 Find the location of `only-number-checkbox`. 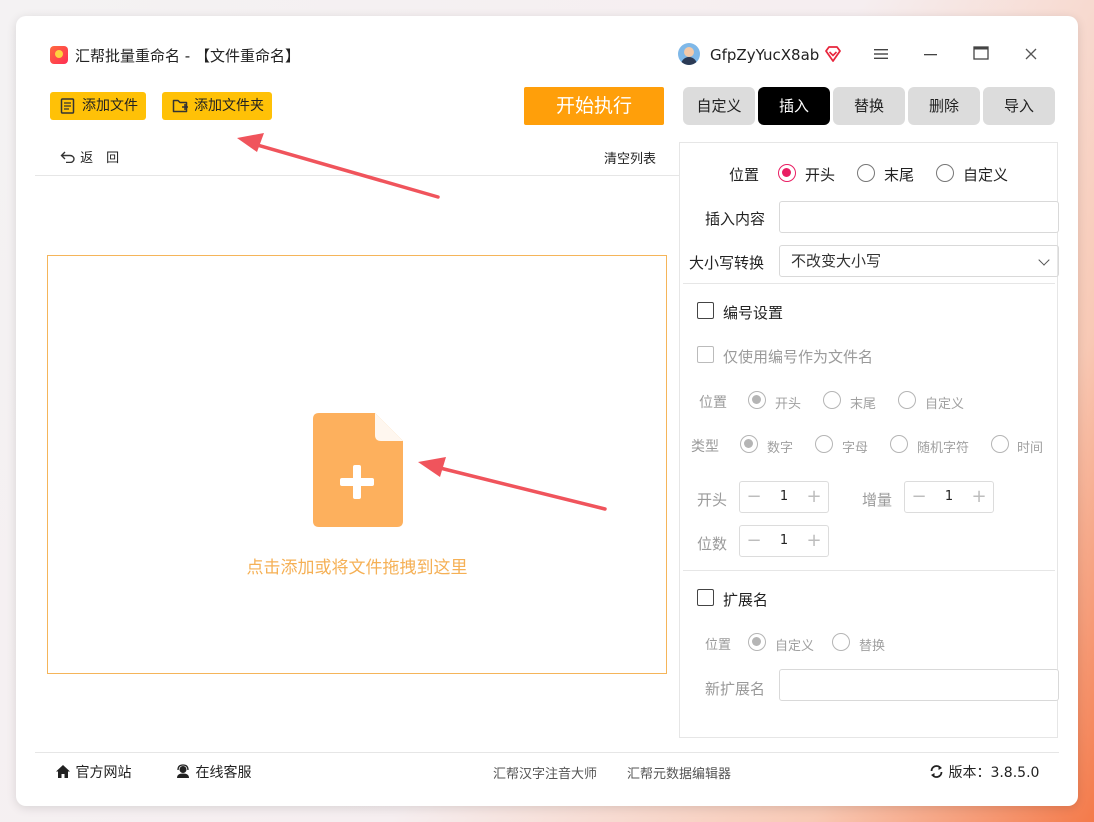

only-number-checkbox is located at coordinates (705, 354).